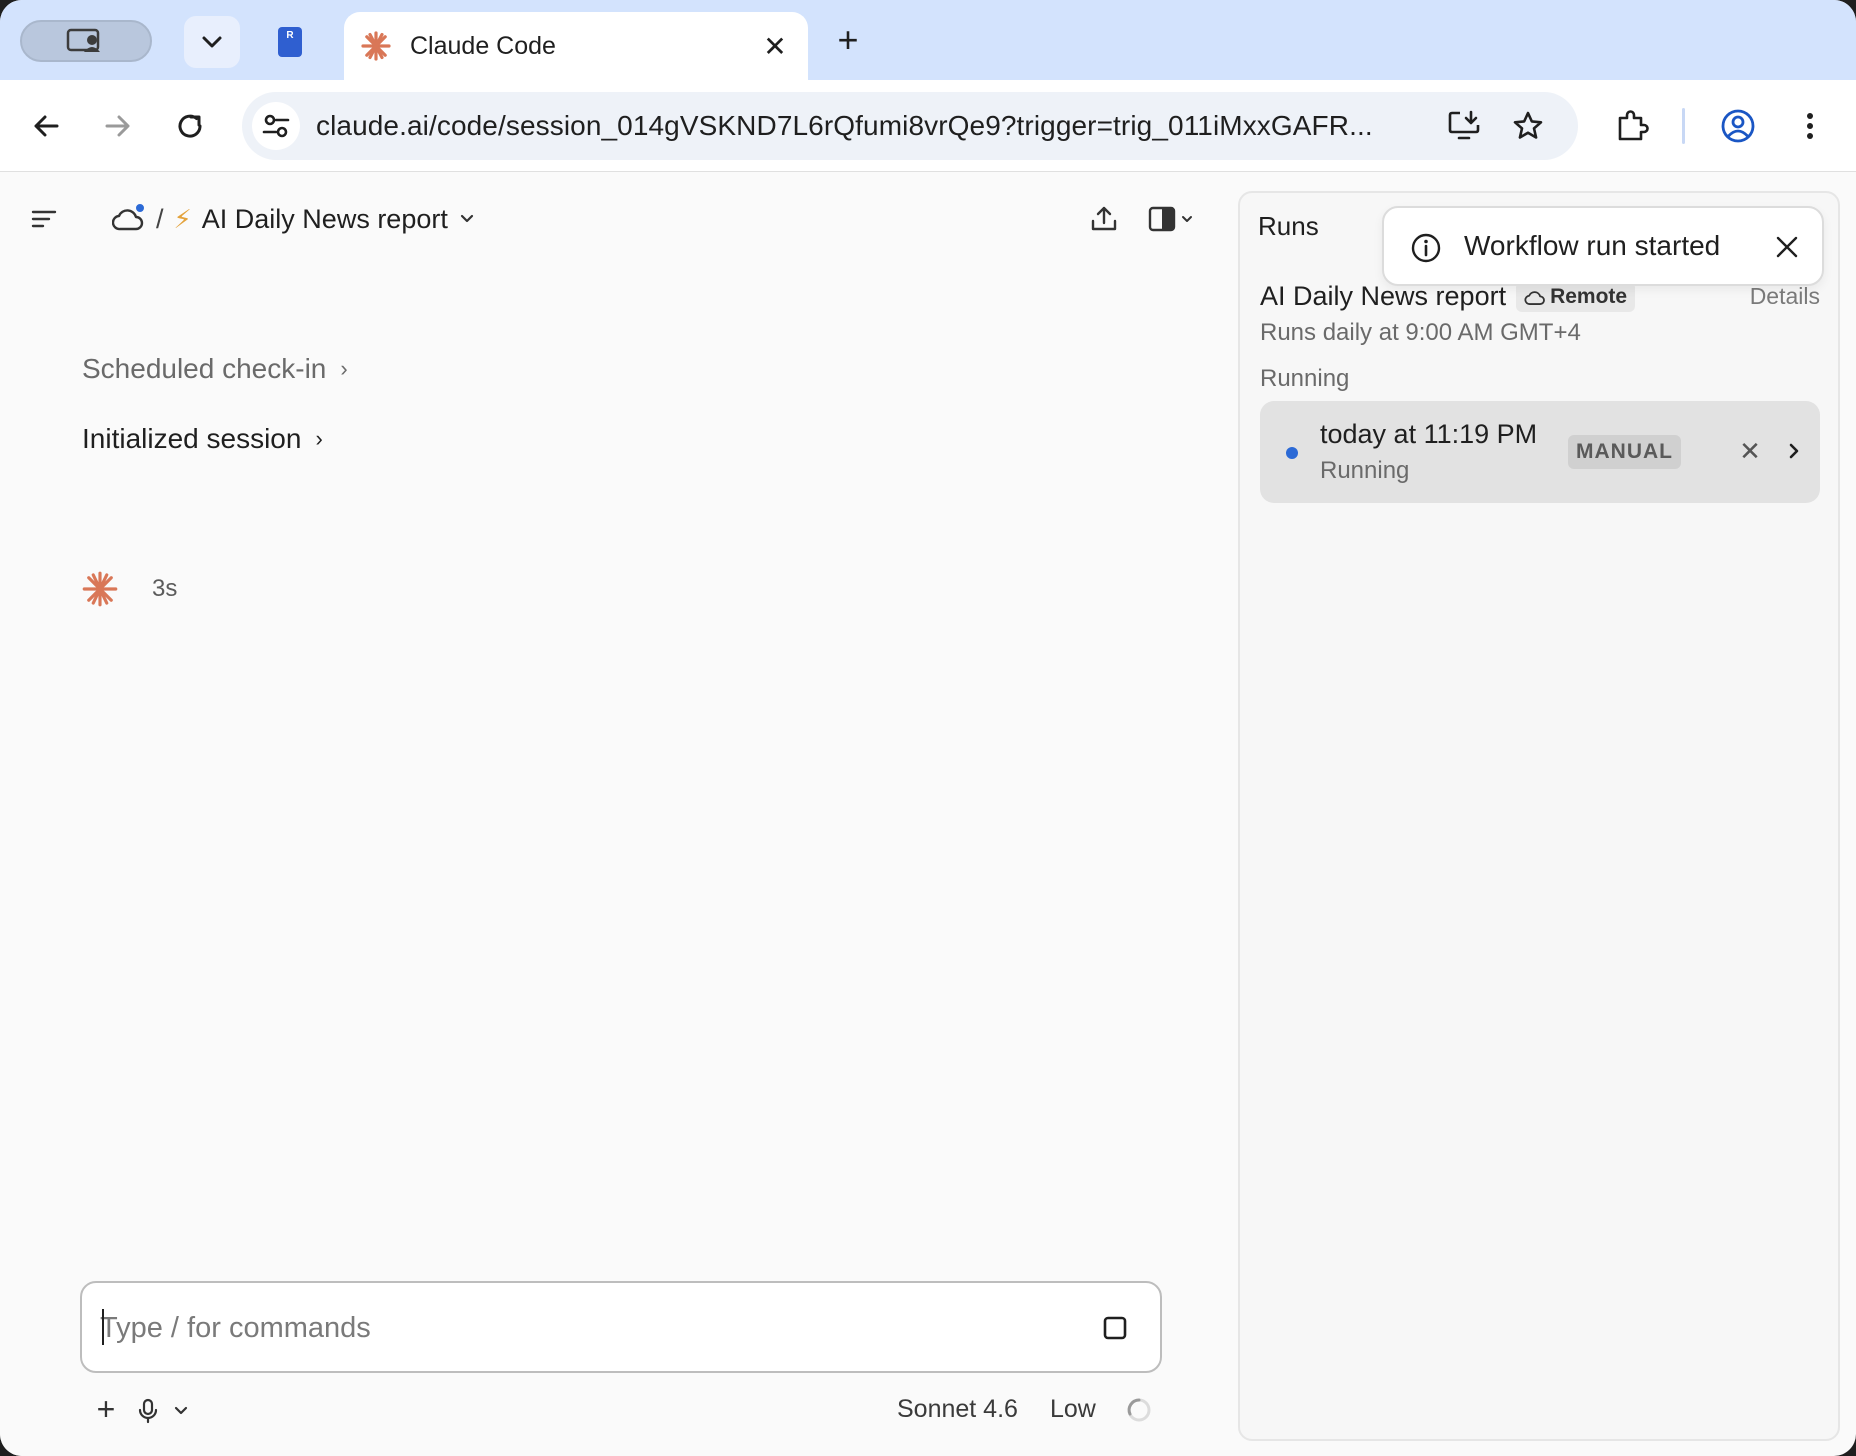  I want to click on close-toast-button, so click(1787, 247).